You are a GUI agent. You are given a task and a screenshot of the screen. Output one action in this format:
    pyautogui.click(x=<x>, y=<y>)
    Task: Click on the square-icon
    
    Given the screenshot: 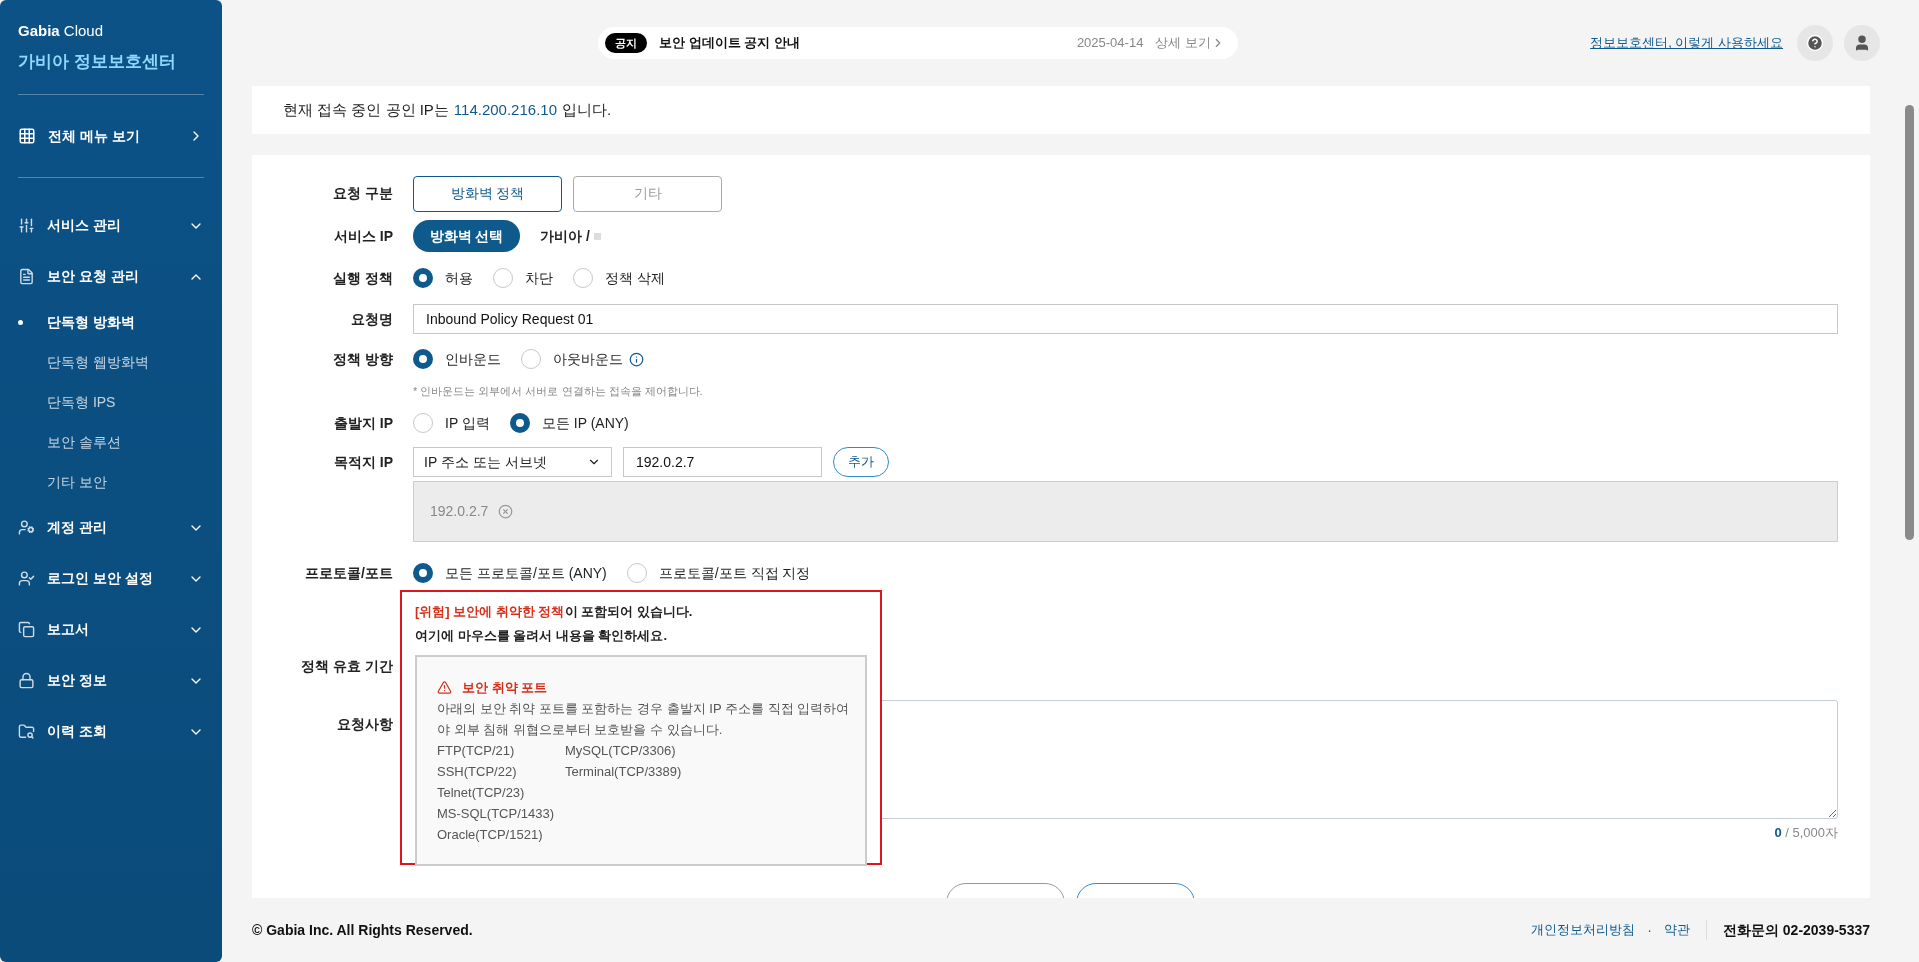 What is the action you would take?
    pyautogui.click(x=597, y=236)
    